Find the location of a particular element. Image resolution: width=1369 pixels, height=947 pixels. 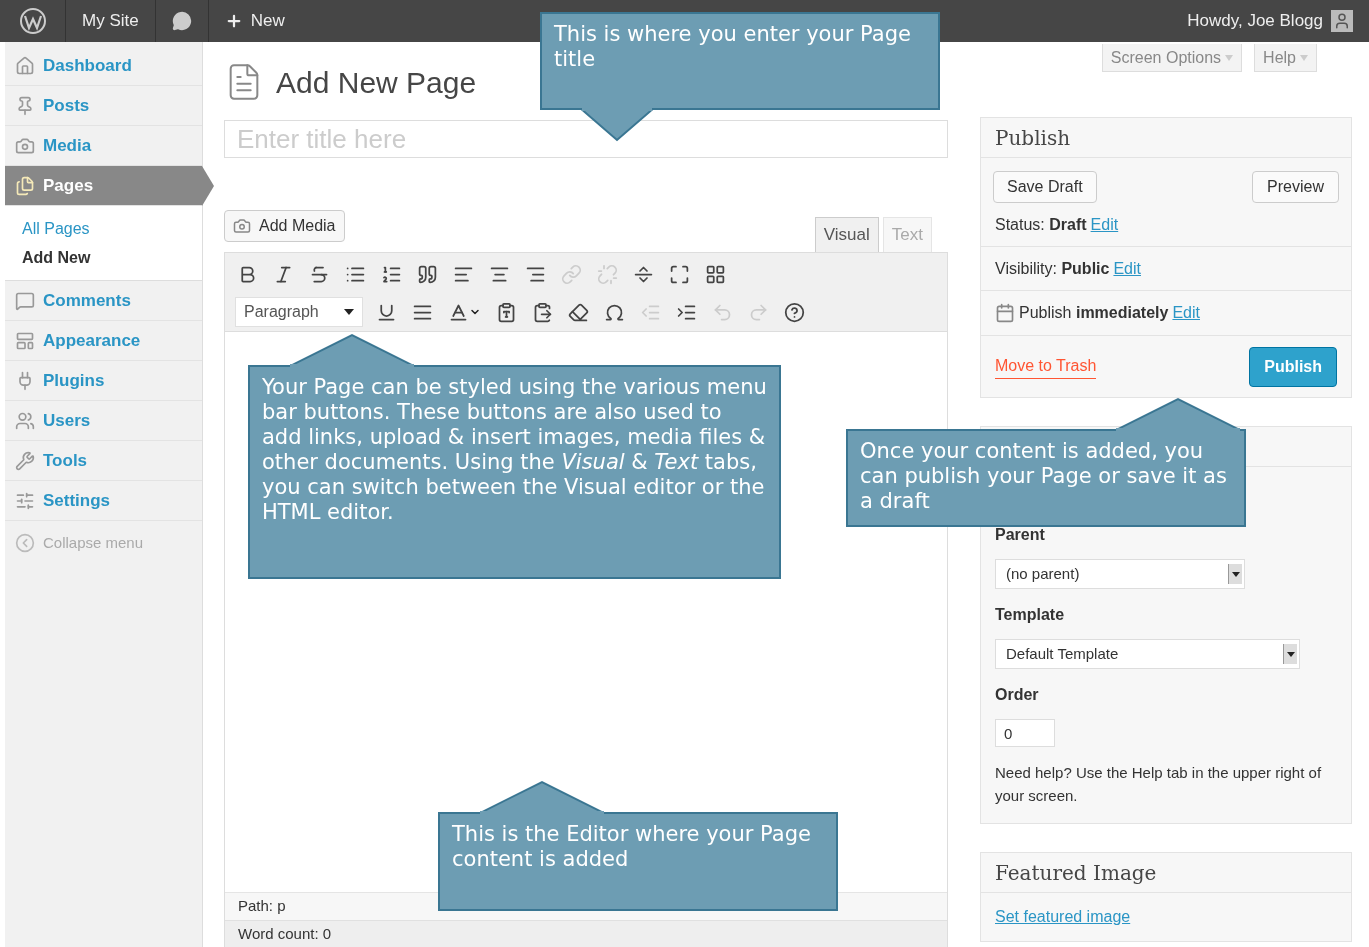

panel-title: Publish is located at coordinates (1166, 138).